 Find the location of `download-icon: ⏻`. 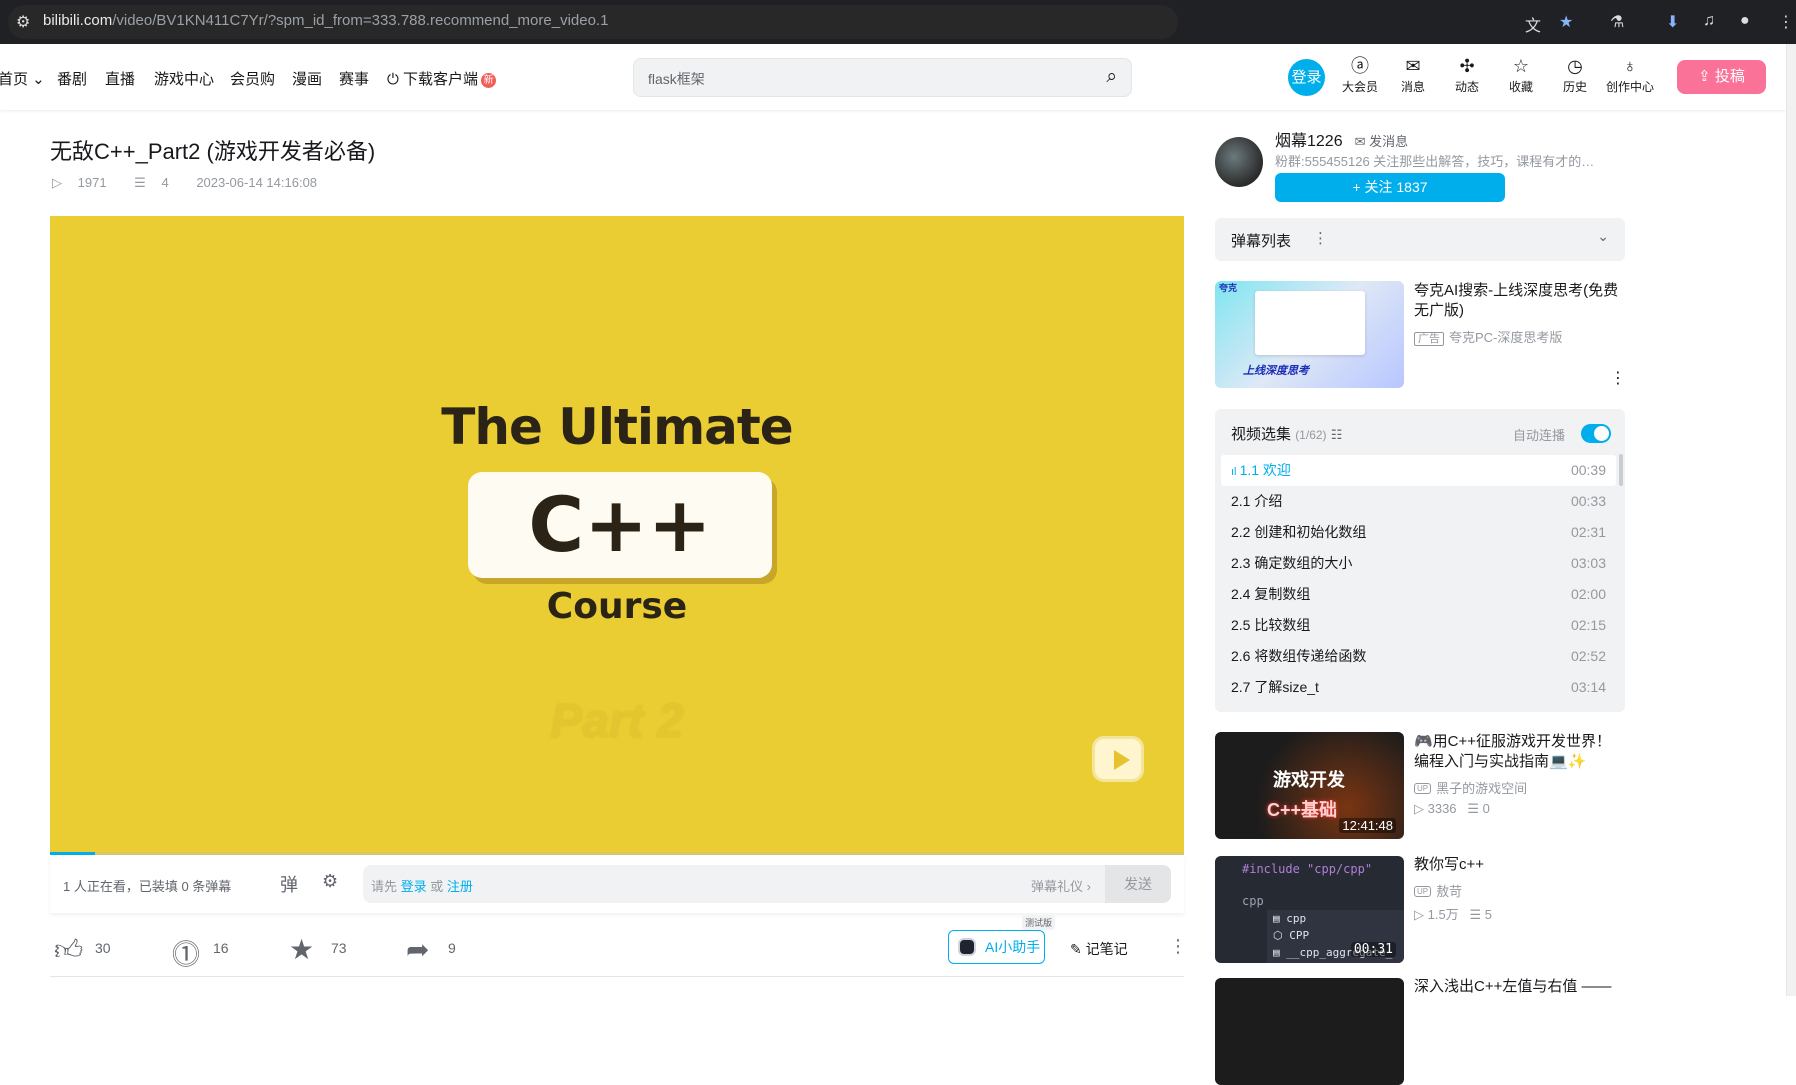

download-icon: ⏻ is located at coordinates (393, 79).